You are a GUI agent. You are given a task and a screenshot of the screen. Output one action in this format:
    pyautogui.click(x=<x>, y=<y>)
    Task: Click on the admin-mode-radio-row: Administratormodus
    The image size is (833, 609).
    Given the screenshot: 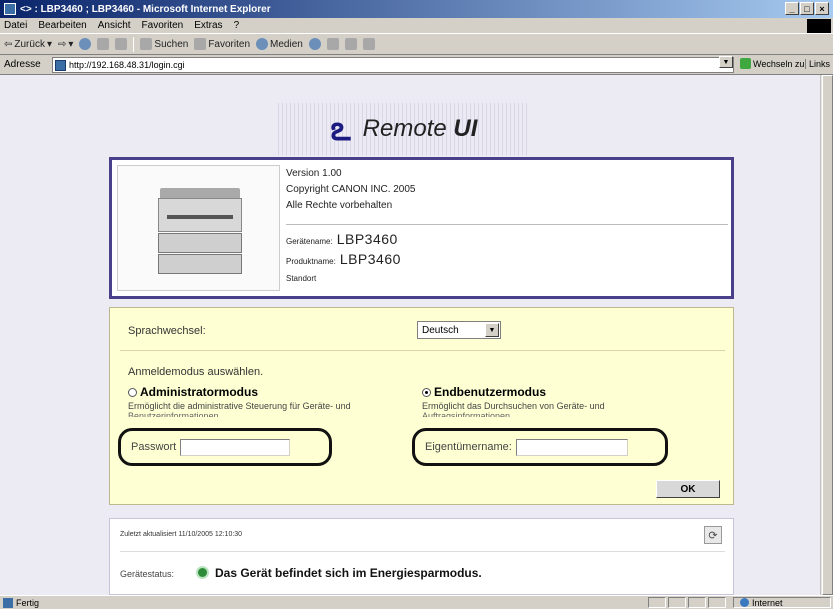 What is the action you would take?
    pyautogui.click(x=273, y=392)
    